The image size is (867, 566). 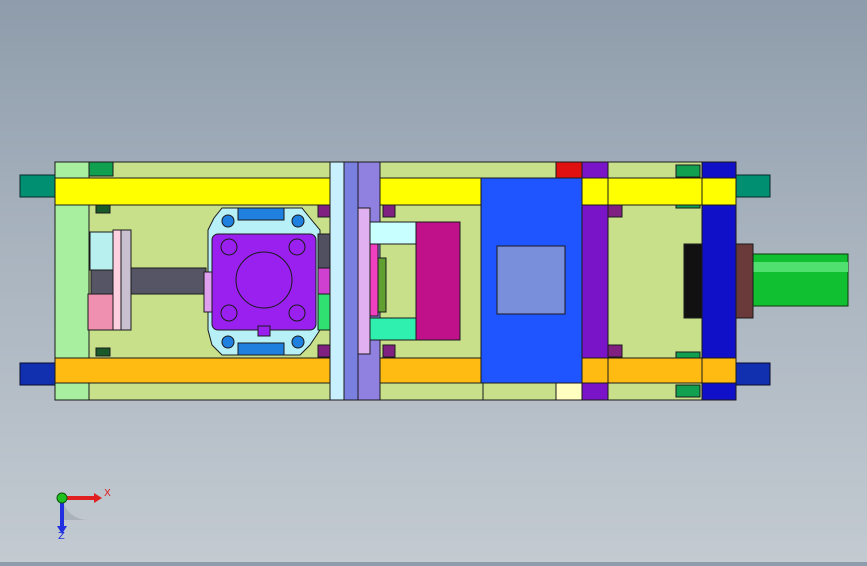 What do you see at coordinates (719, 370) in the screenshot?
I see `right-end-plate-bottom` at bounding box center [719, 370].